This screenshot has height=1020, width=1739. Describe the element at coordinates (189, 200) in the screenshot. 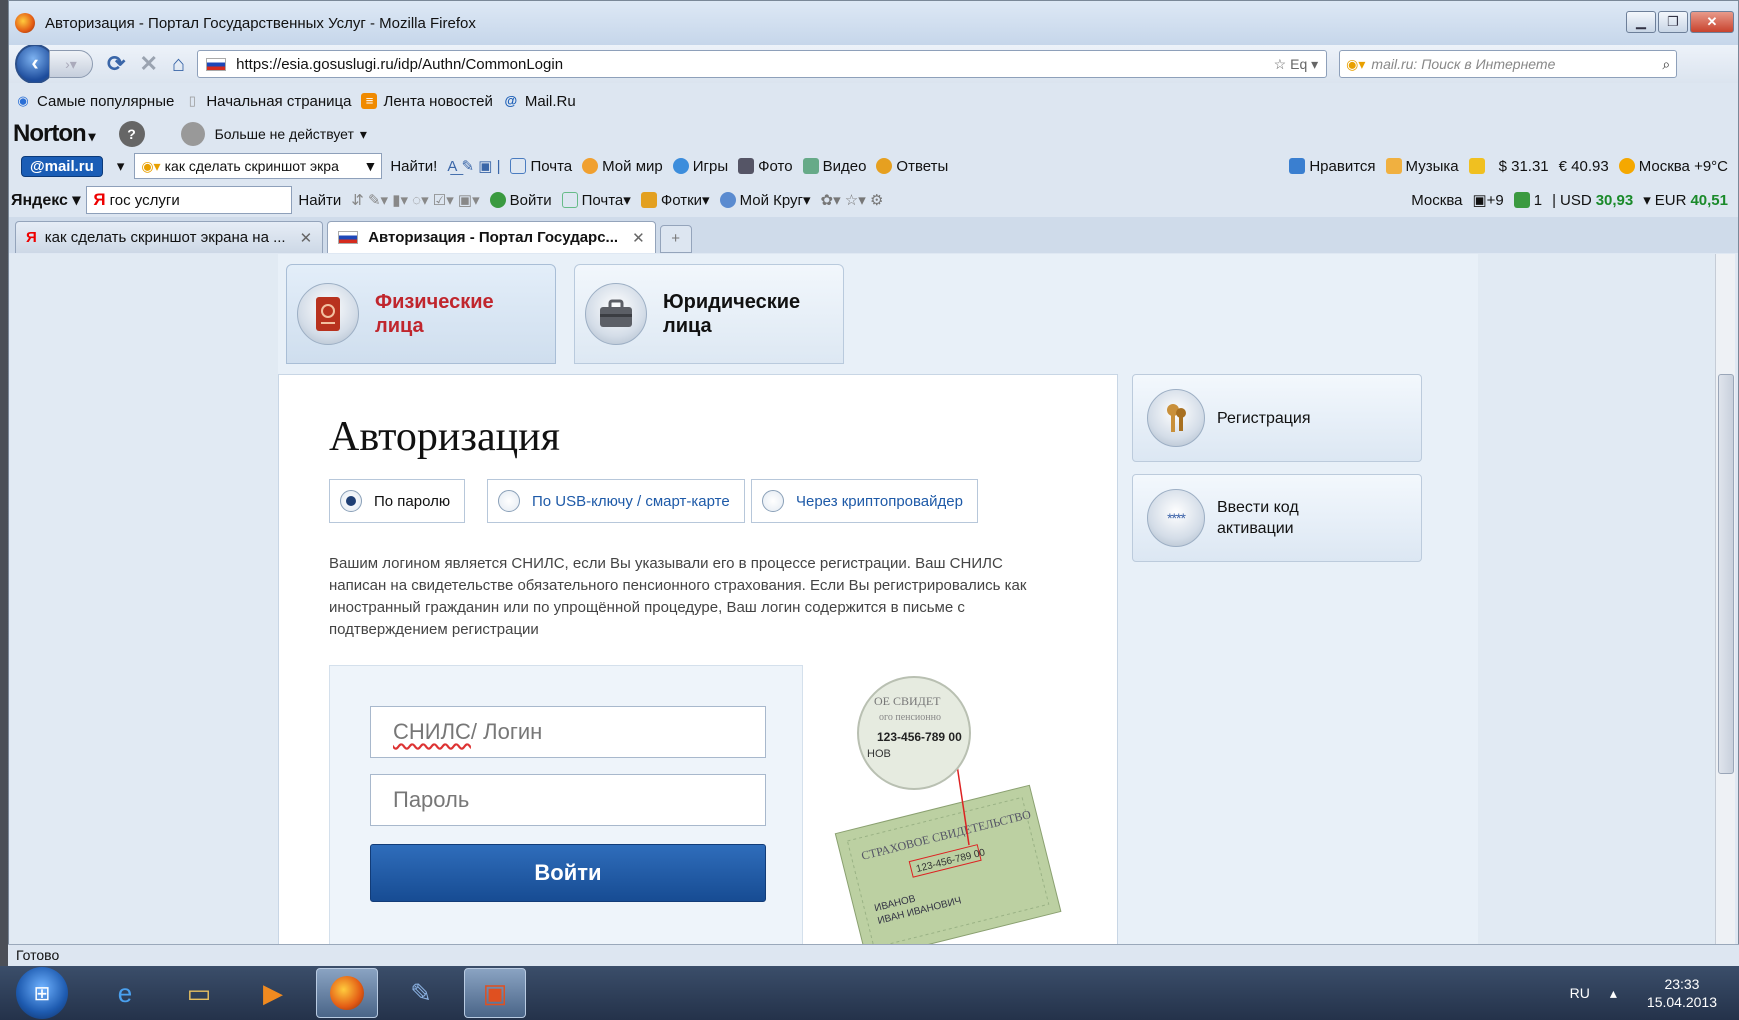

I see `yandex-search-input: Я гос услуги` at that location.